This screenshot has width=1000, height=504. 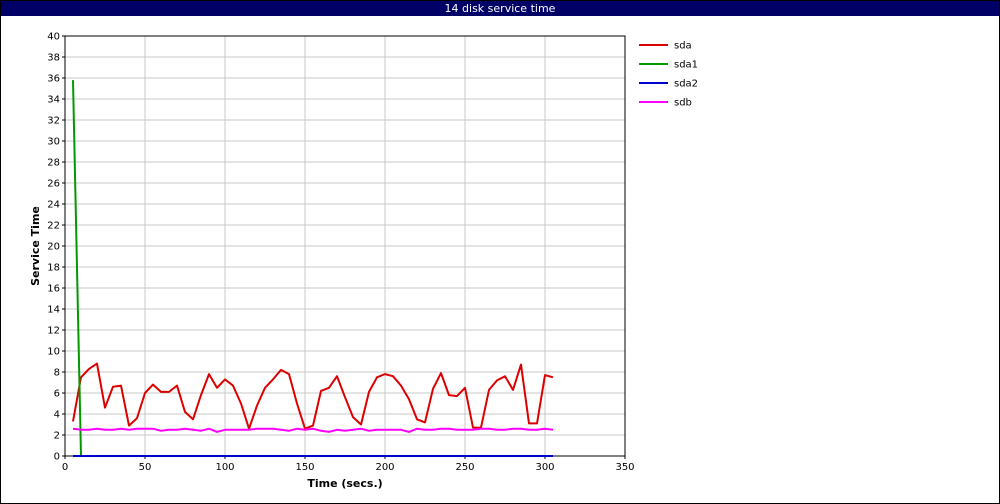 What do you see at coordinates (53, 142) in the screenshot?
I see `y-tick-label: 30` at bounding box center [53, 142].